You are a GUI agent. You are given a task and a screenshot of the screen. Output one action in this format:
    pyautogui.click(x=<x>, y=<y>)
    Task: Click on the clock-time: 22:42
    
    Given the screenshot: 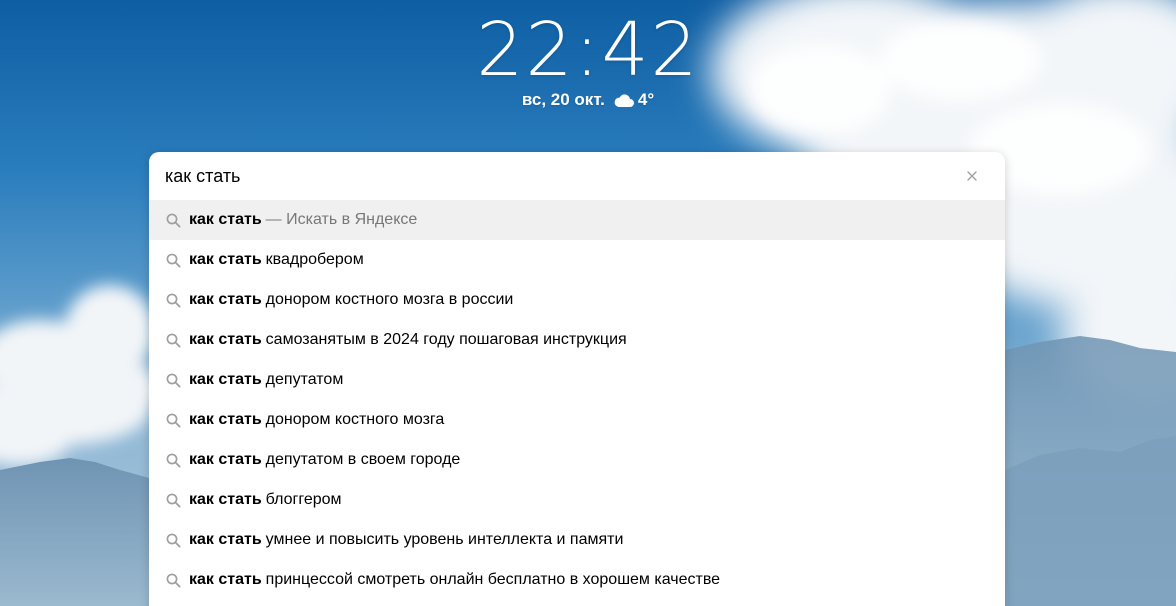 What is the action you would take?
    pyautogui.click(x=588, y=50)
    